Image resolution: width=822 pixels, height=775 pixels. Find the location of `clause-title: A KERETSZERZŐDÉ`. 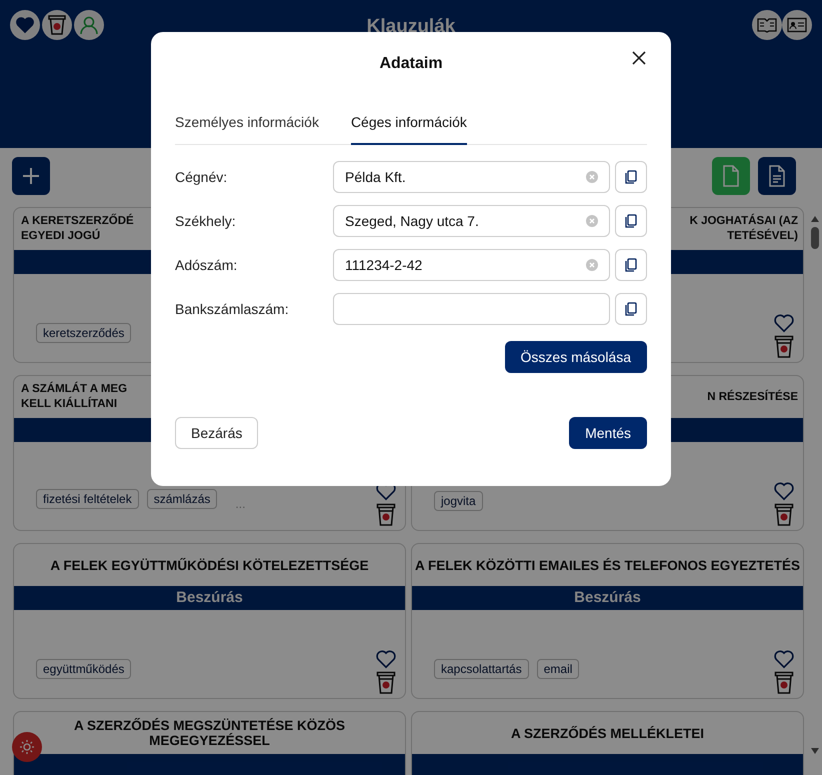

clause-title: A KERETSZERZŐDÉ is located at coordinates (77, 221).